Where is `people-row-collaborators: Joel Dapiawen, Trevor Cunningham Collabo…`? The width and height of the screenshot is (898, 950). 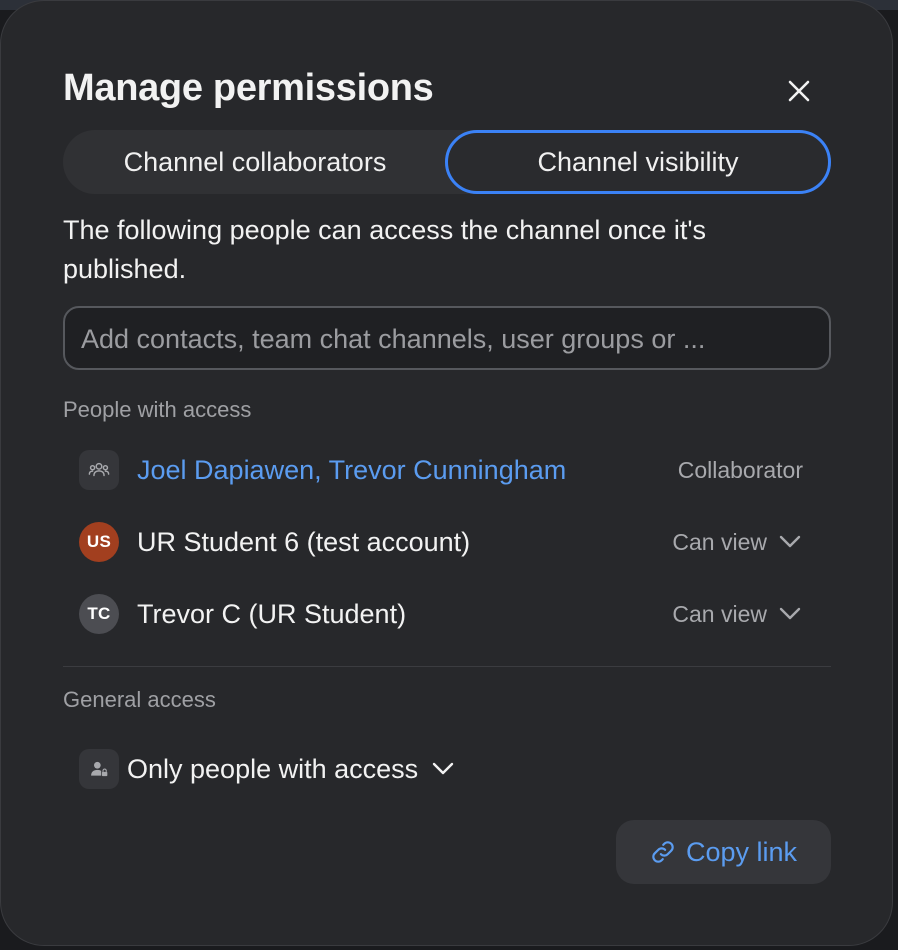
people-row-collaborators: Joel Dapiawen, Trevor Cunningham Collabo… is located at coordinates (447, 470).